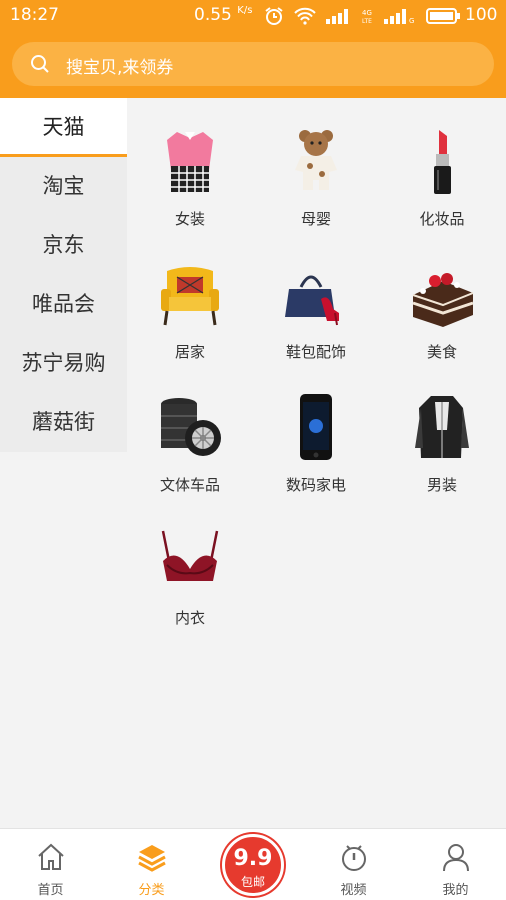 The width and height of the screenshot is (506, 900). Describe the element at coordinates (63, 363) in the screenshot. I see `sidebar-item-suning: 苏宁易购` at that location.